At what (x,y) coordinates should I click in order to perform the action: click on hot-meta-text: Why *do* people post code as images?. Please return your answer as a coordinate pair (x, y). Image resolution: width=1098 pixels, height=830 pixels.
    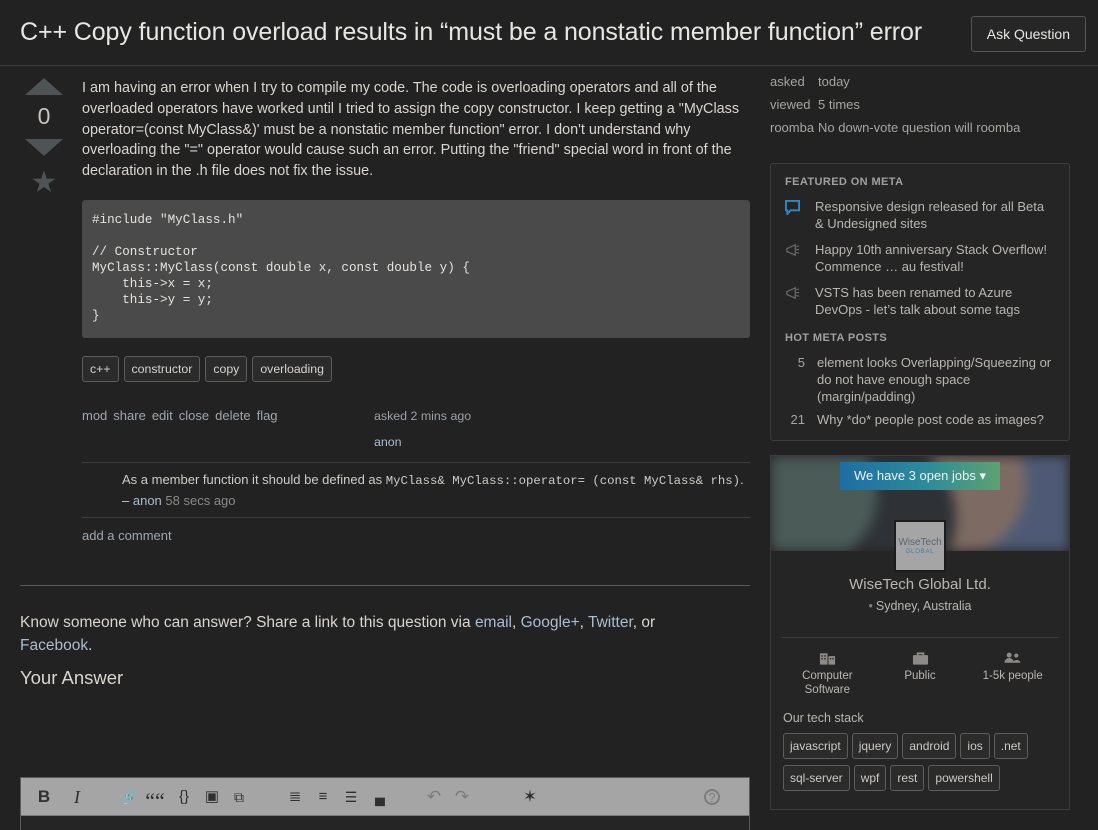
    Looking at the image, I should click on (930, 419).